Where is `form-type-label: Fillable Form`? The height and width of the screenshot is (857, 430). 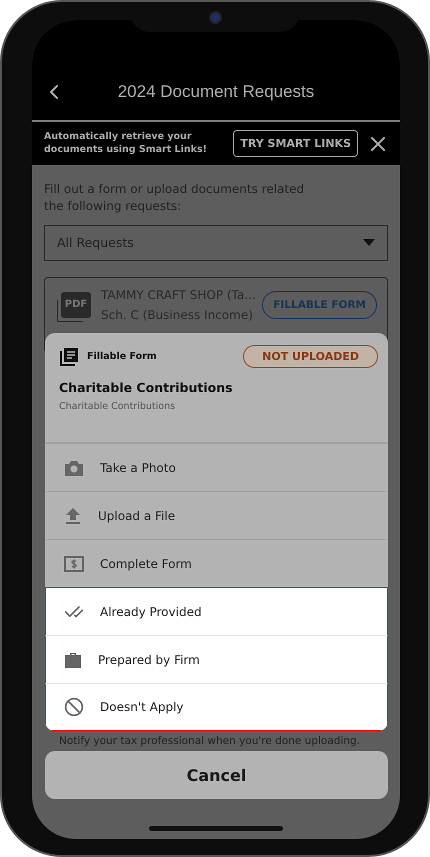 form-type-label: Fillable Form is located at coordinates (122, 356).